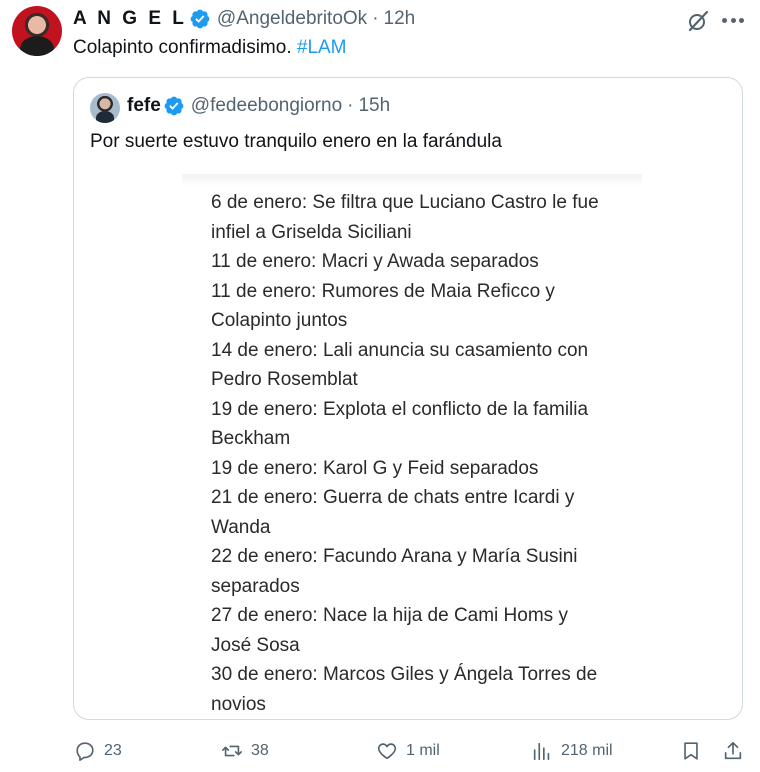 This screenshot has width=760, height=772. Describe the element at coordinates (292, 19) in the screenshot. I see `author-handle: @AngeldebritoOk` at that location.